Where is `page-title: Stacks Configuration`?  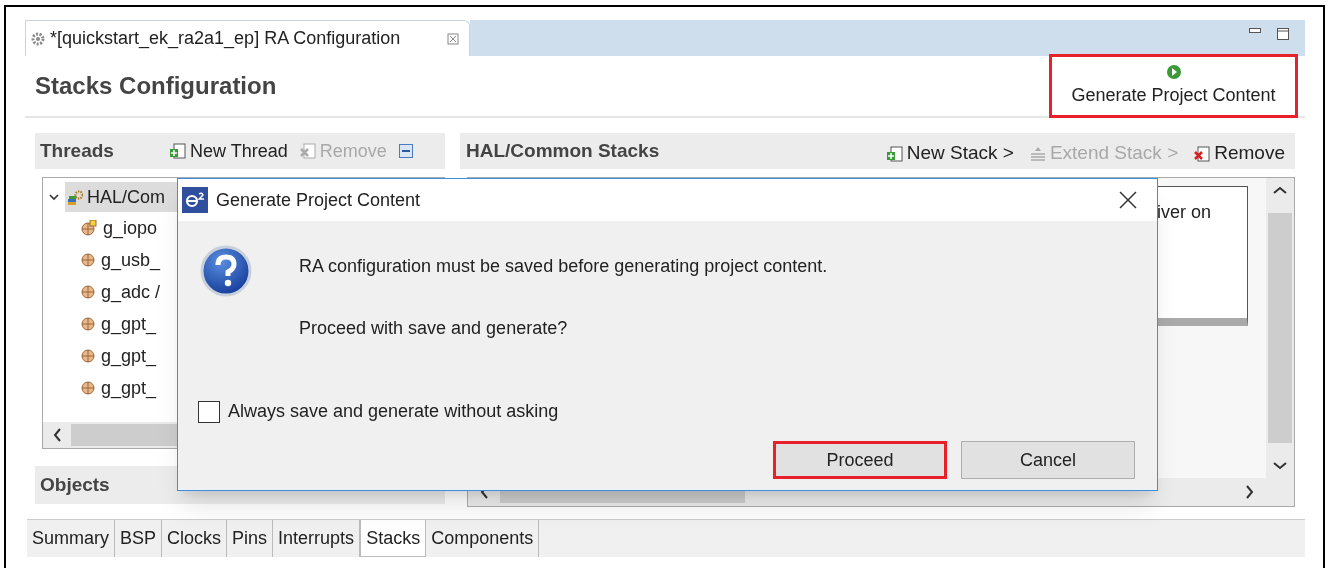
page-title: Stacks Configuration is located at coordinates (155, 86).